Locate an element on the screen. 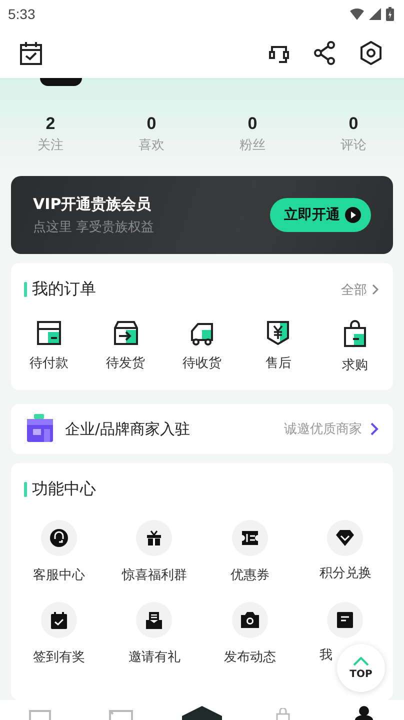 This screenshot has height=720, width=404. all-link: 全部 is located at coordinates (354, 289).